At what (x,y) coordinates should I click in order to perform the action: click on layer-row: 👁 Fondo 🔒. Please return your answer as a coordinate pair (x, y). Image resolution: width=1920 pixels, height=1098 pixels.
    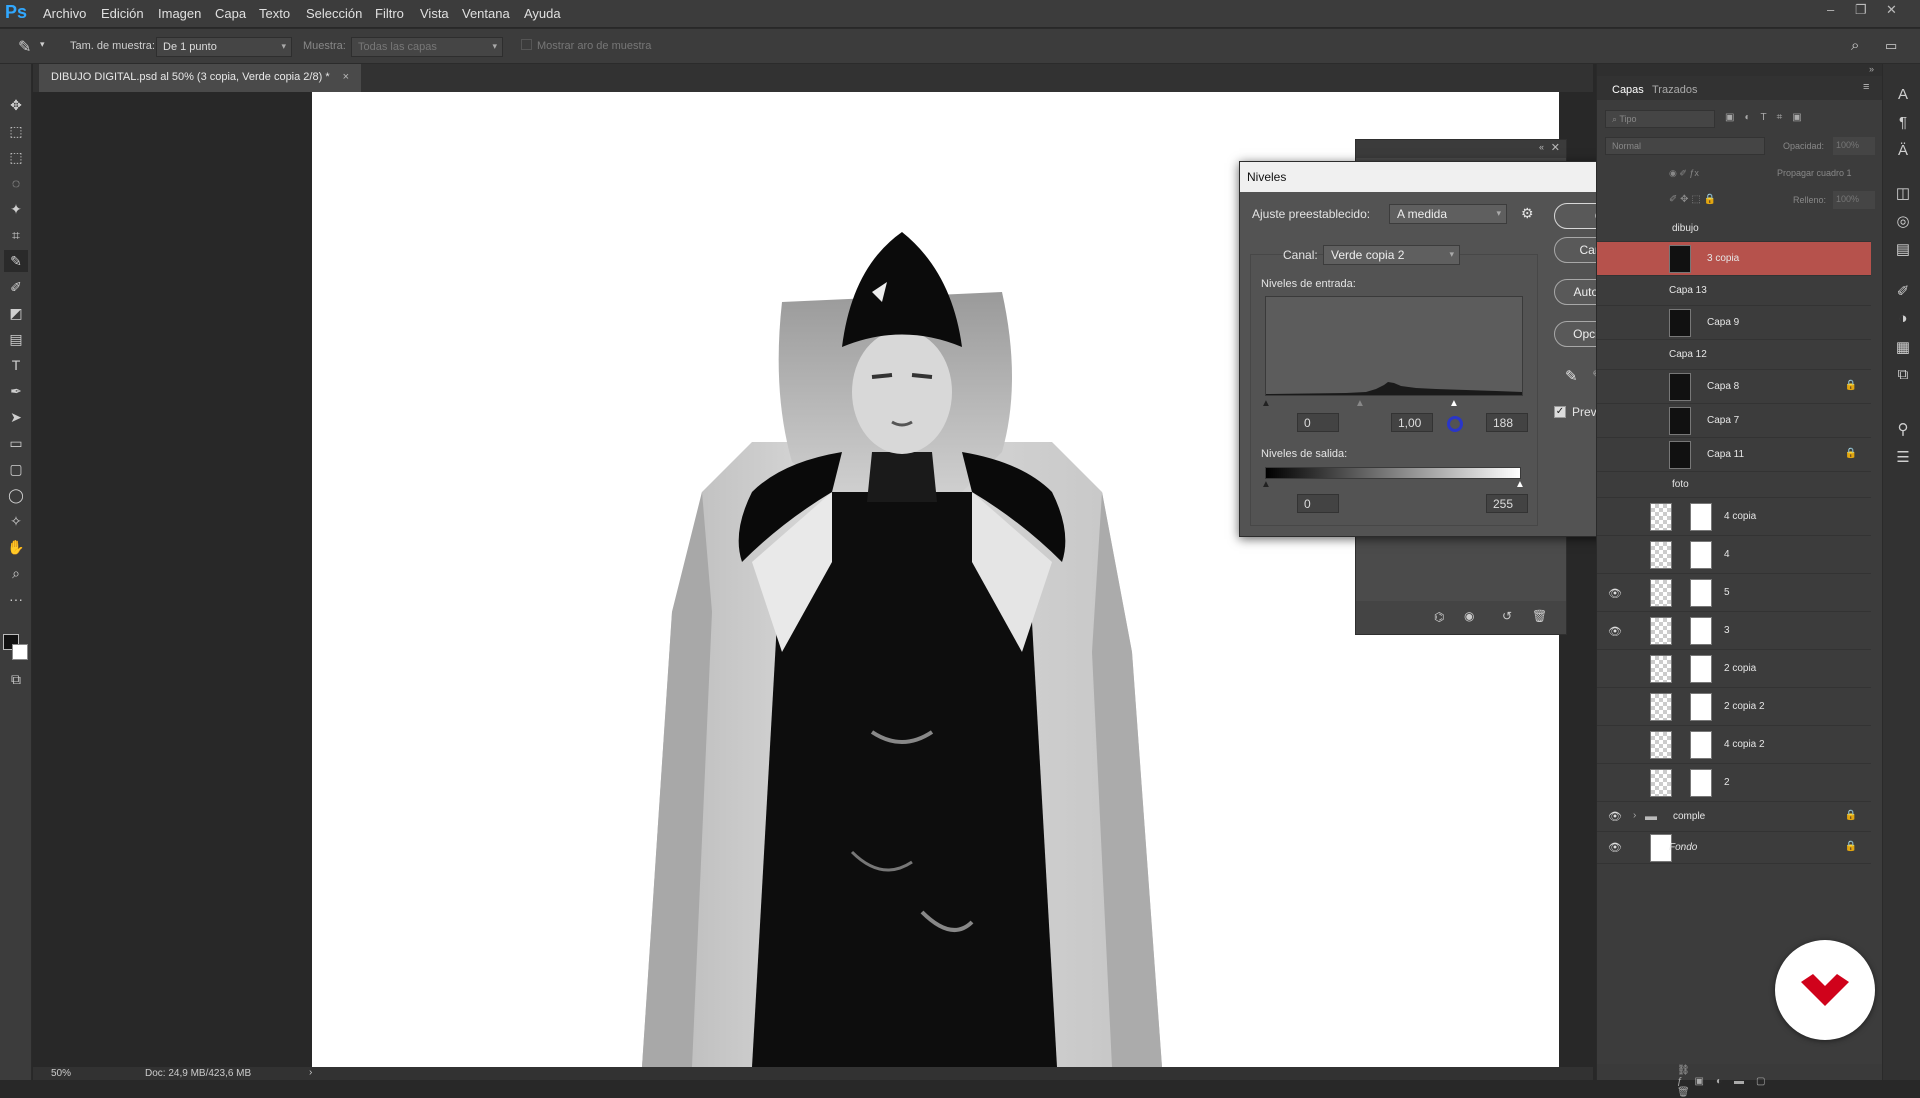
    Looking at the image, I should click on (1734, 848).